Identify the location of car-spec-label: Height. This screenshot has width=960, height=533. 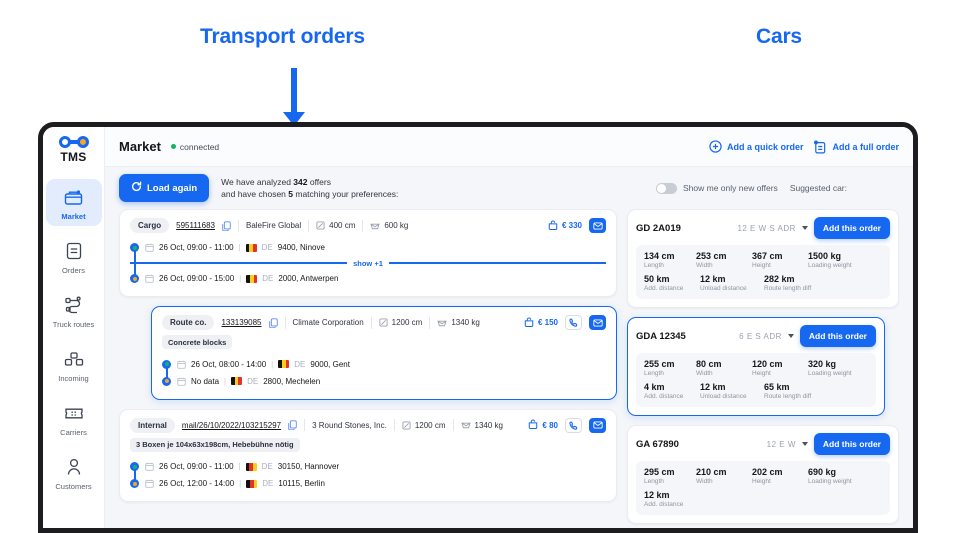
(761, 373).